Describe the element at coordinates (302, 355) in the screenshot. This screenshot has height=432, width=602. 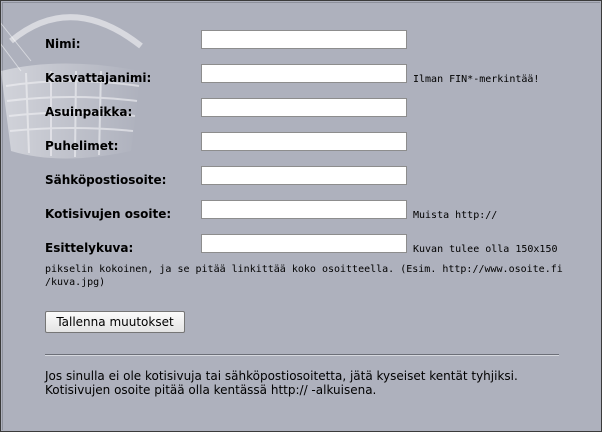
I see `divider` at that location.